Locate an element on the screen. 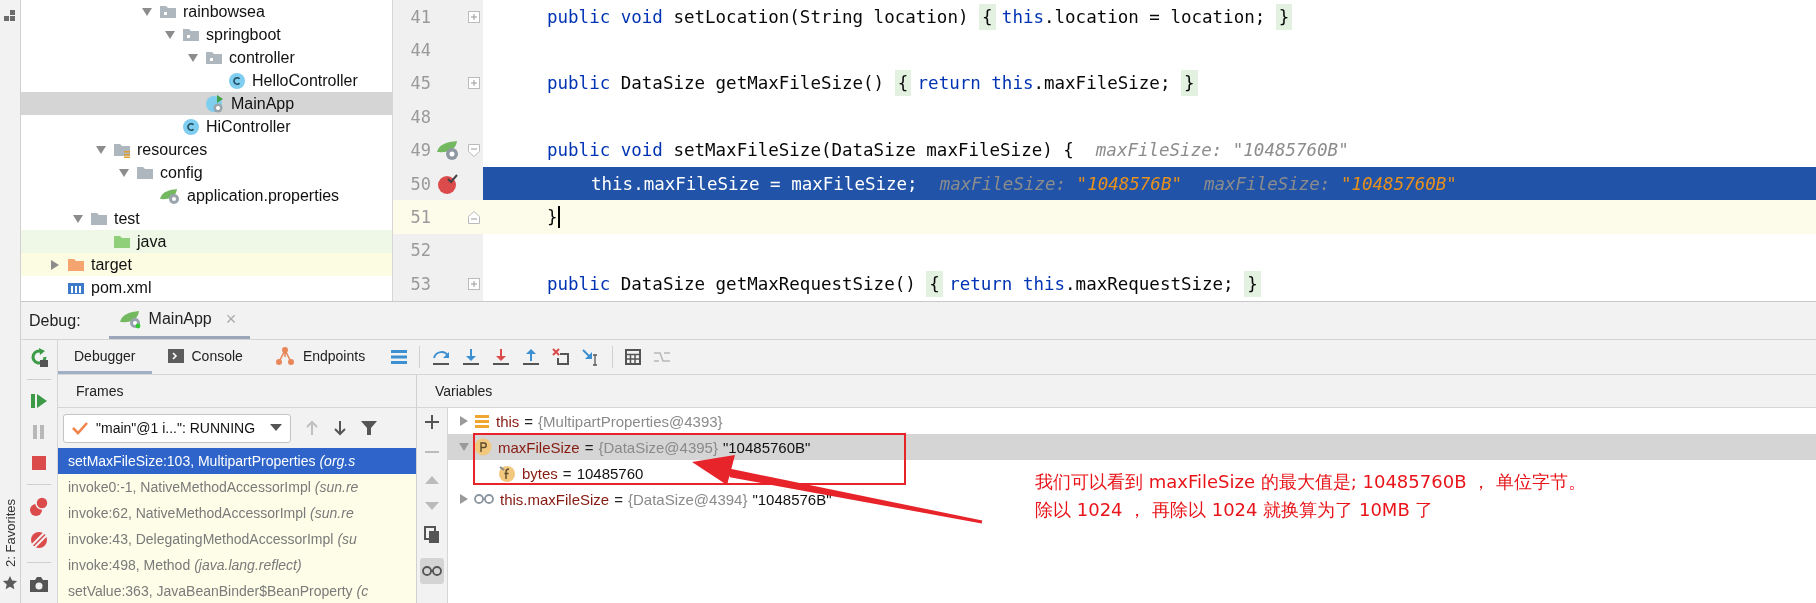 The width and height of the screenshot is (1816, 603). frame-item: setValue:363, JavaBeanBinder$BeanProperty (c is located at coordinates (237, 590).